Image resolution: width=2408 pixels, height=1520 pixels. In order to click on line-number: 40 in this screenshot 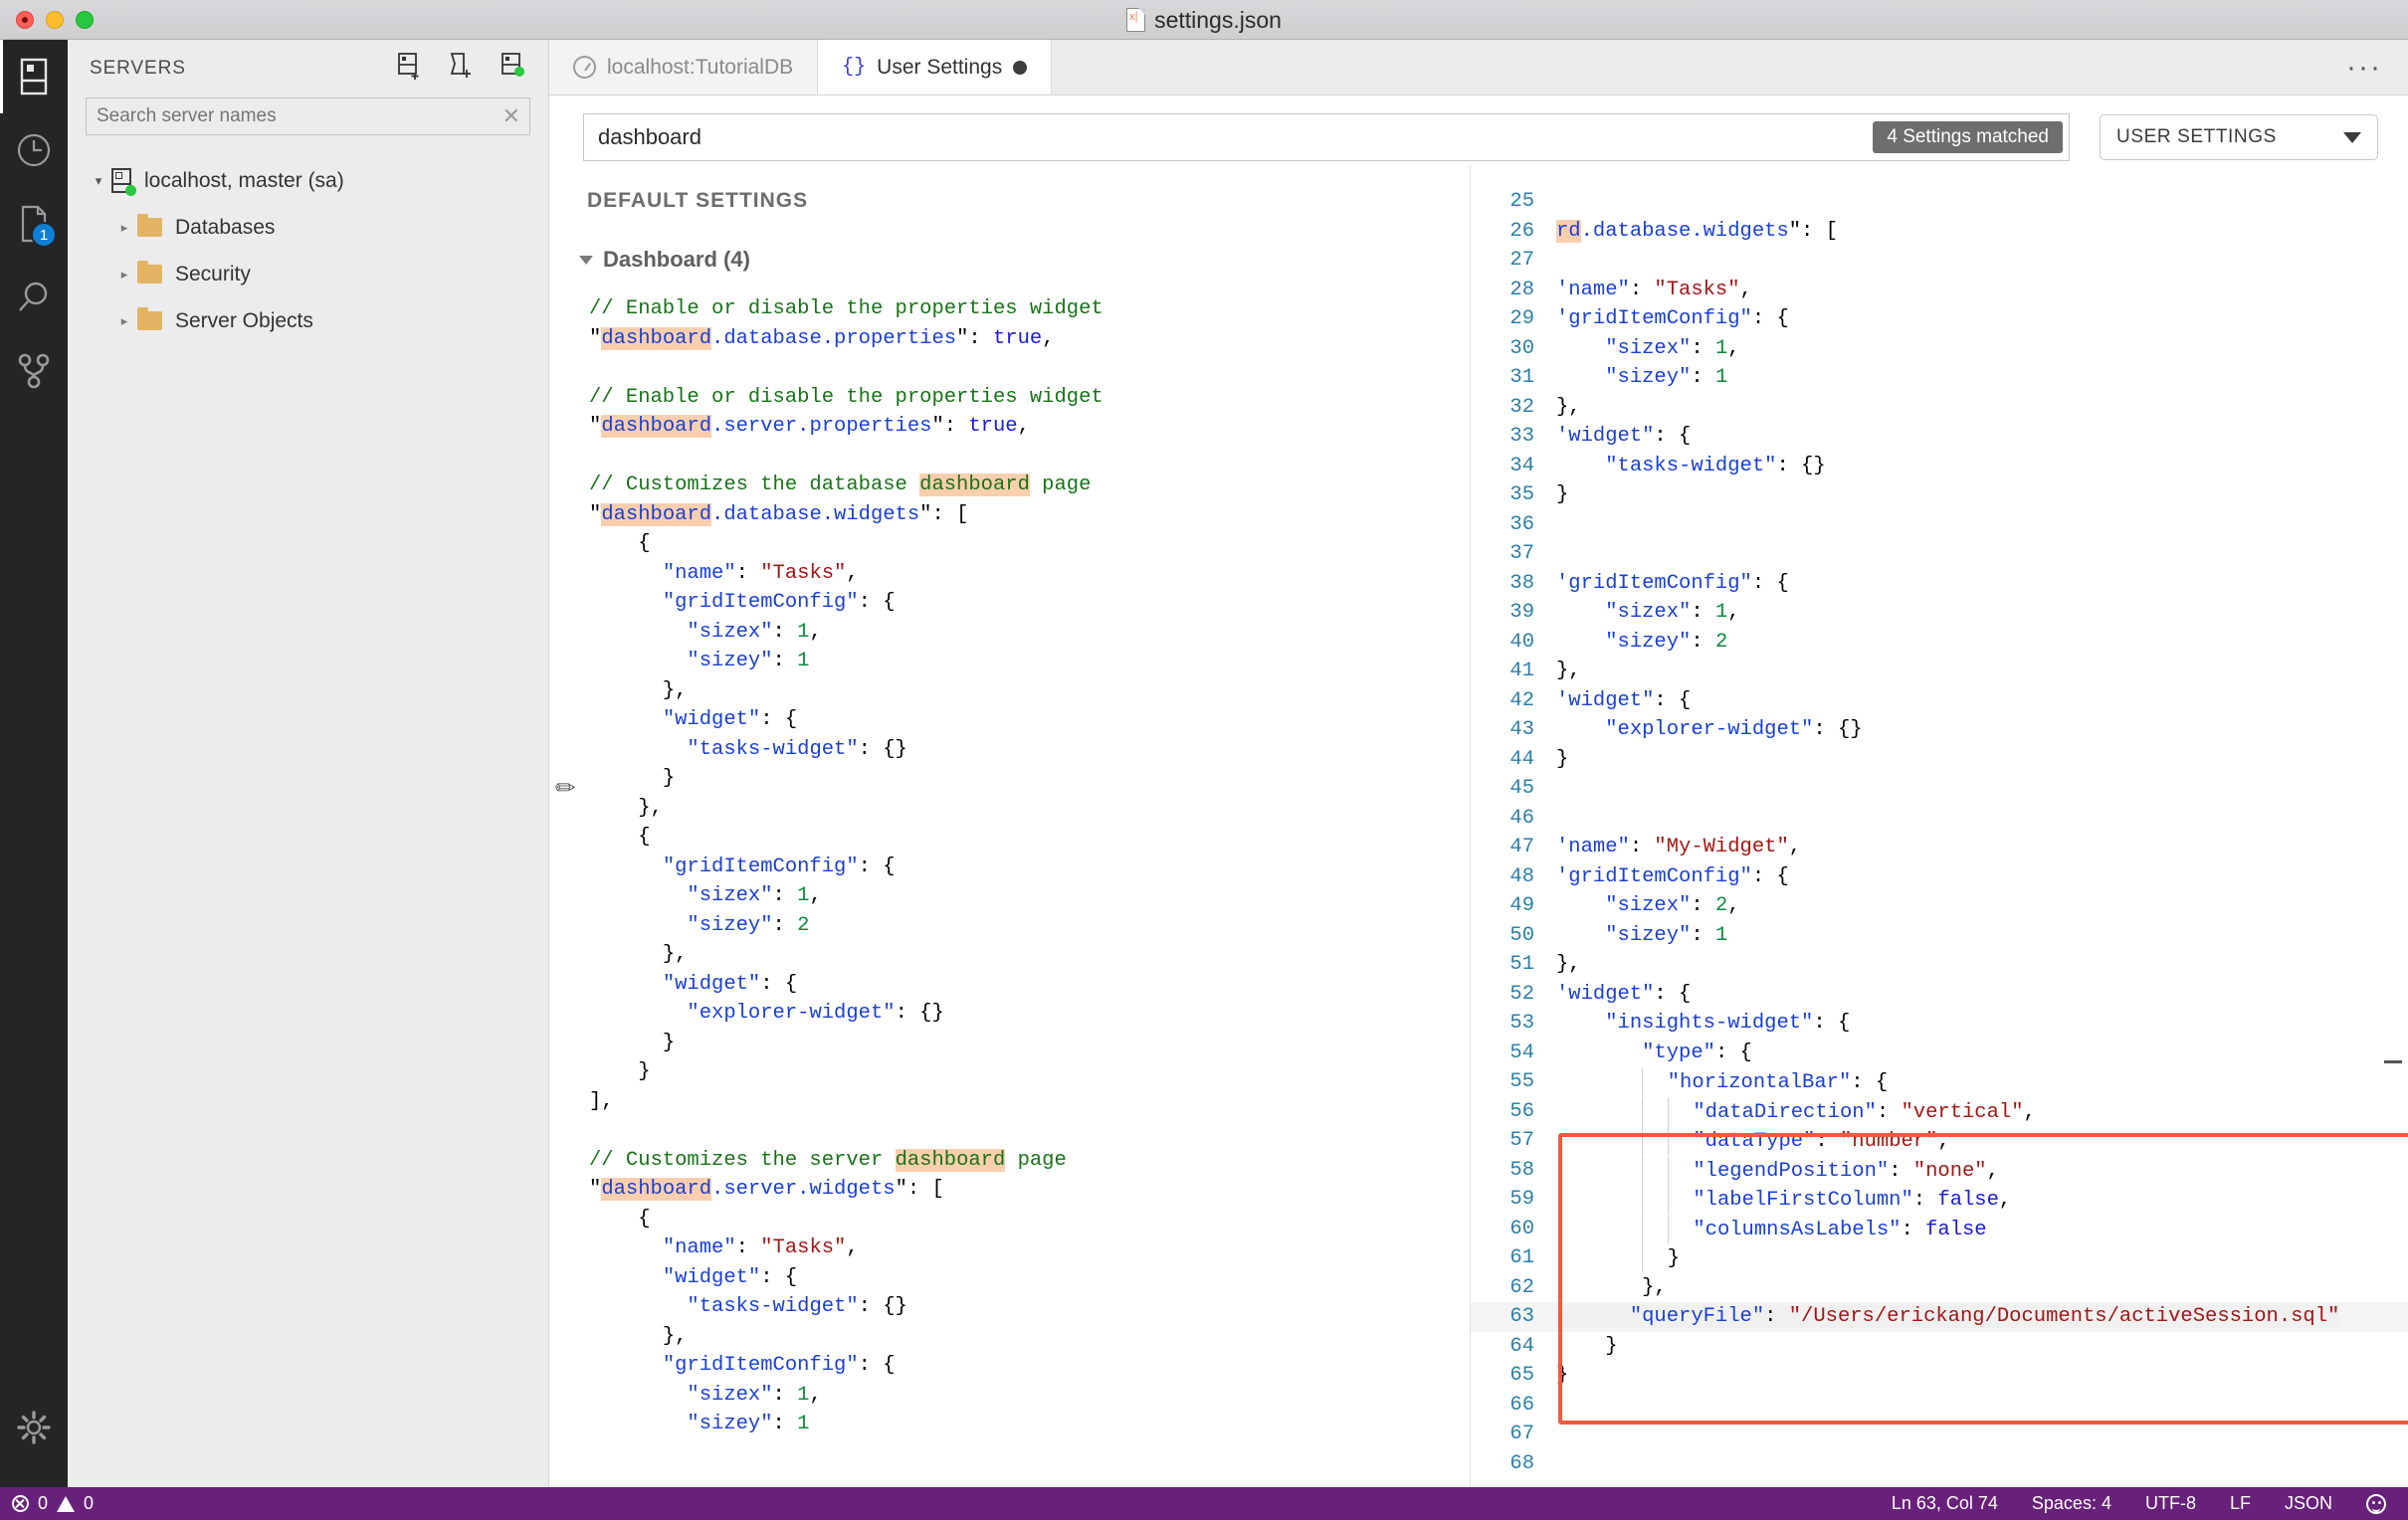, I will do `click(1521, 642)`.